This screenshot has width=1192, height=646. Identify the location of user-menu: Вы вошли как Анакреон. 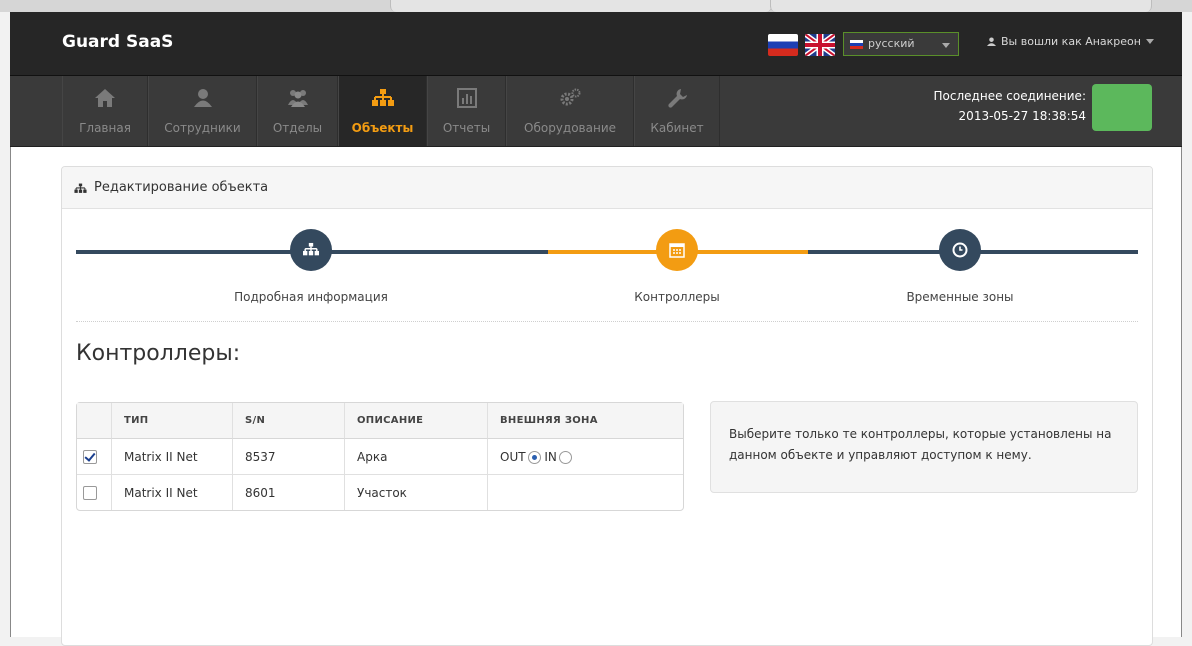
(1070, 41).